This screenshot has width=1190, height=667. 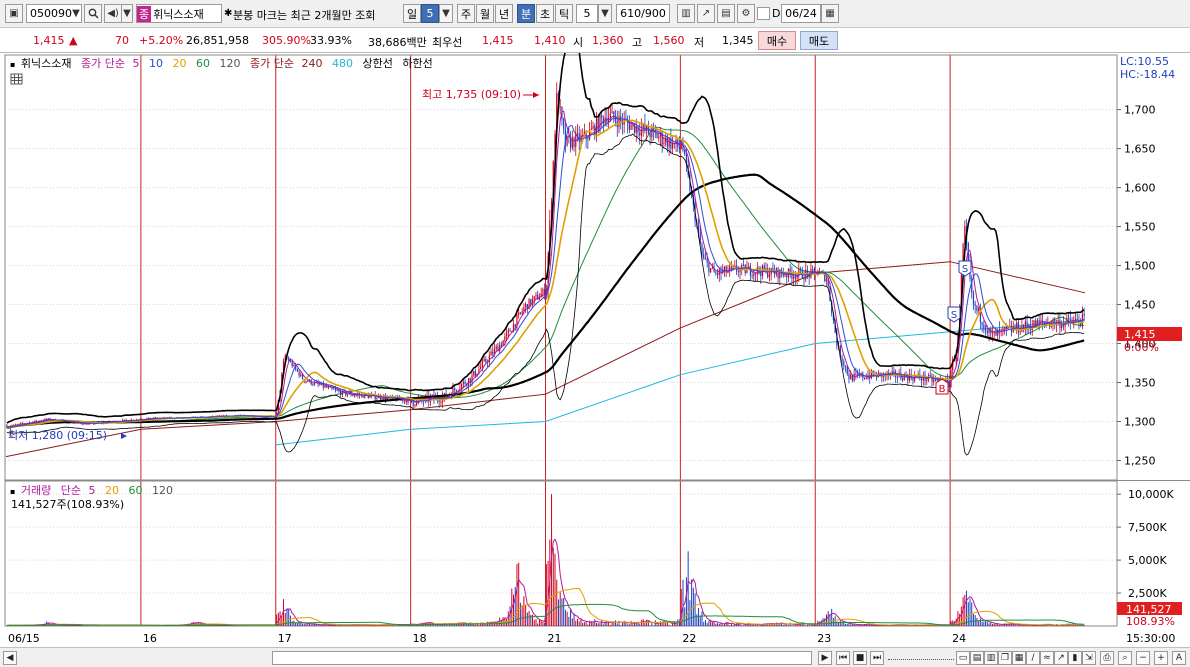 What do you see at coordinates (801, 13) in the screenshot?
I see `date-input: 06/24` at bounding box center [801, 13].